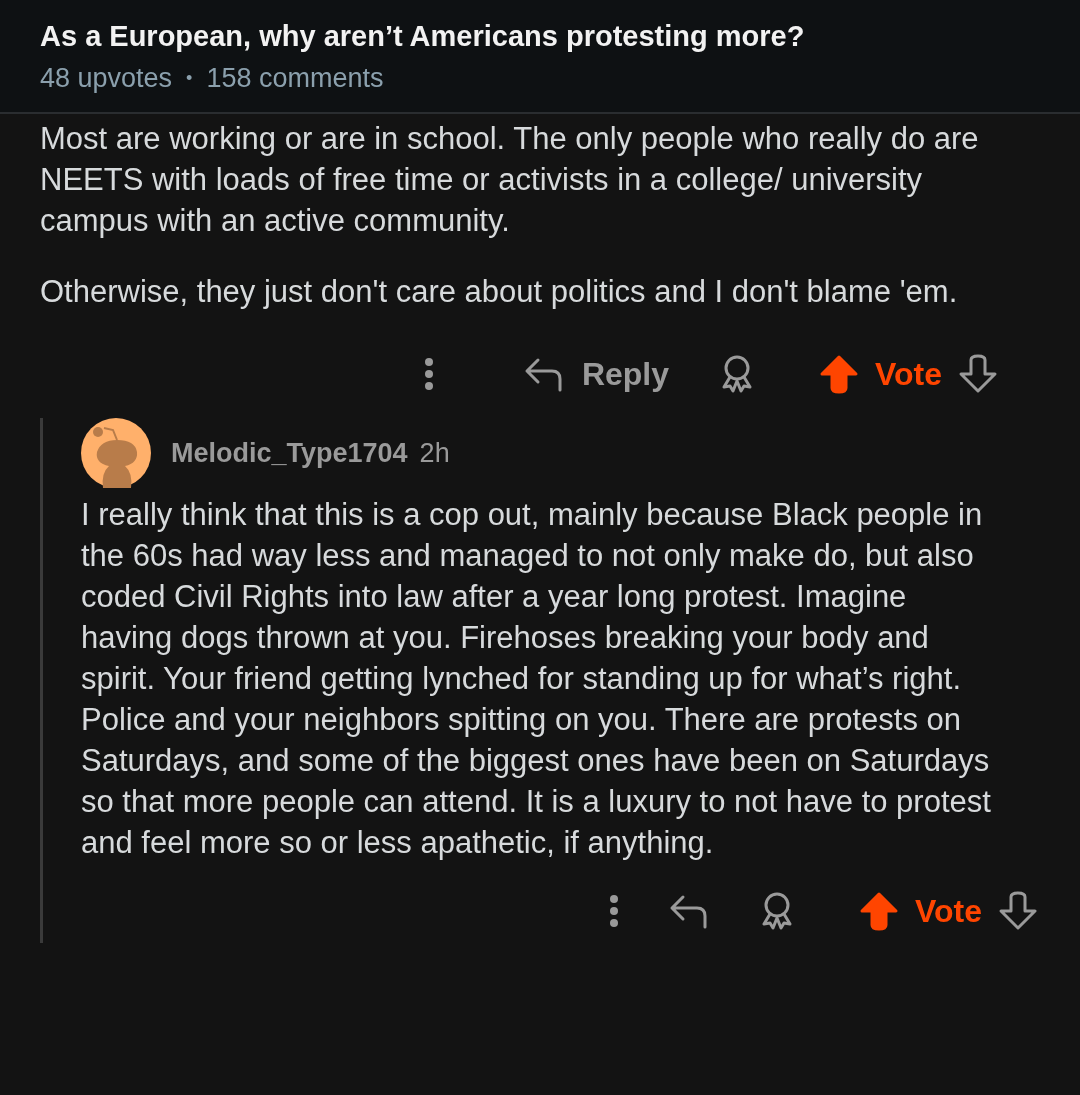 Image resolution: width=1080 pixels, height=1095 pixels. I want to click on comment-text: Otherwise, they just don't care about politics and I don't blame 'em., so click(499, 292).